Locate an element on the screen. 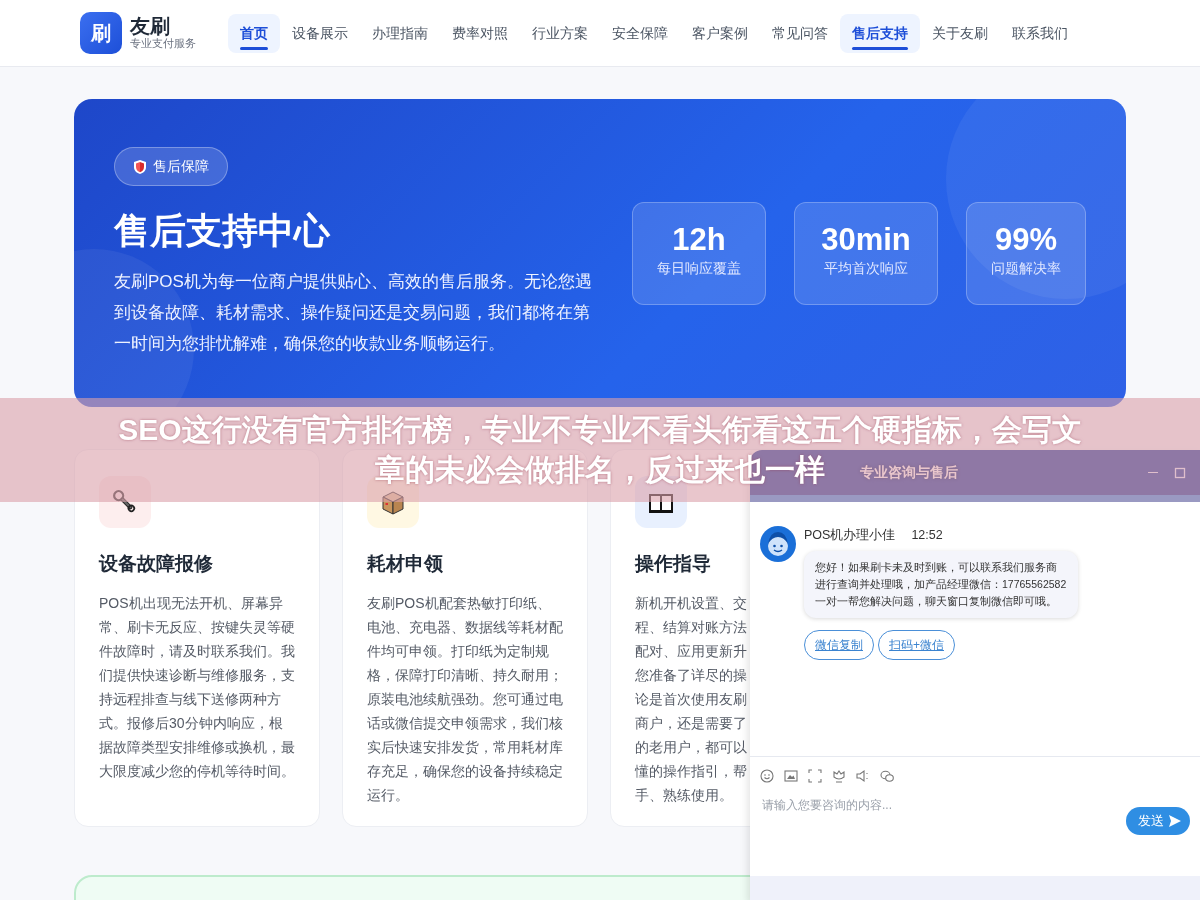 The width and height of the screenshot is (1200, 900). service-description: POS机出现无法开机、屏幕异常、刷卡无反应、按键失灵等硬件故障时，请及时联系我们。我们提供快速诊断与维修服务，支持远程排查与线下送修两种方式。报修后30分钟内响应，根据故障类型安排维修或换机，最大限度减少您的停机等待时间。 is located at coordinates (197, 687).